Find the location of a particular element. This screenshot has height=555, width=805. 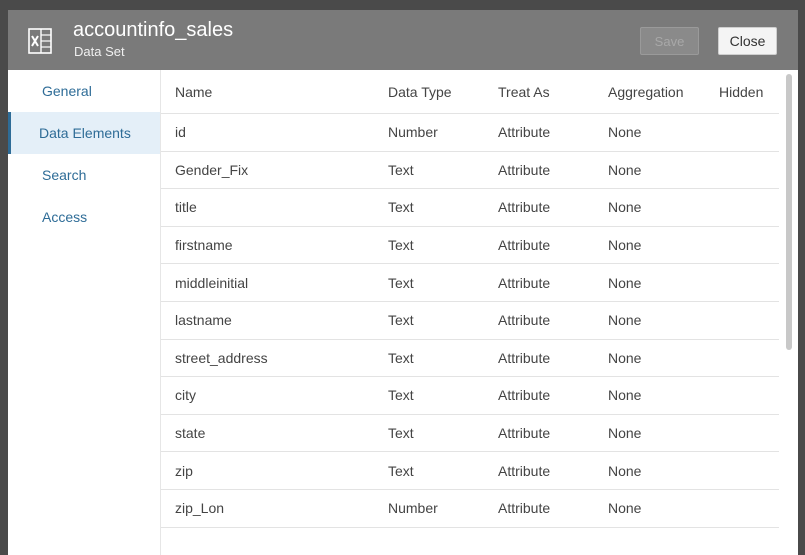

window-frame-top is located at coordinates (402, 5).